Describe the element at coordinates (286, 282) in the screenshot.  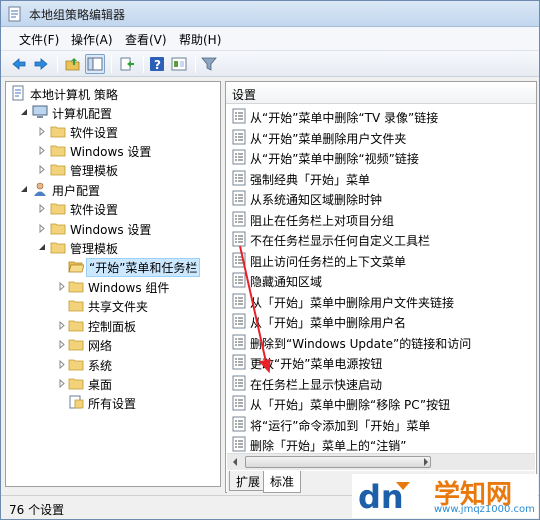
I see `list-item-label: 隐藏通知区域` at that location.